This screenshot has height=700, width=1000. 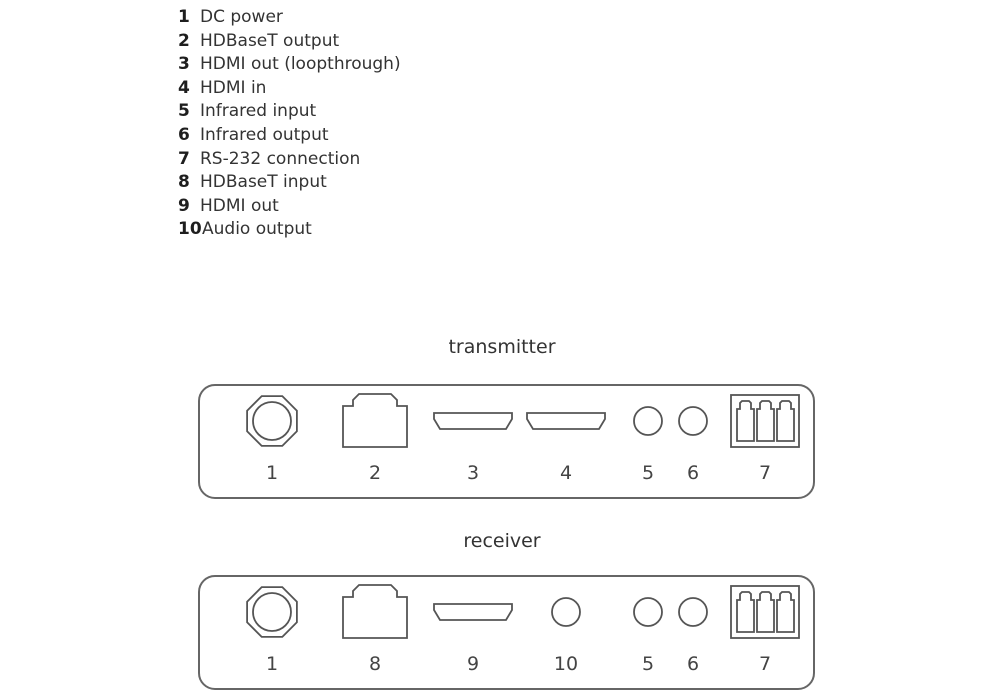 I want to click on port-number-label: 10, so click(x=566, y=664).